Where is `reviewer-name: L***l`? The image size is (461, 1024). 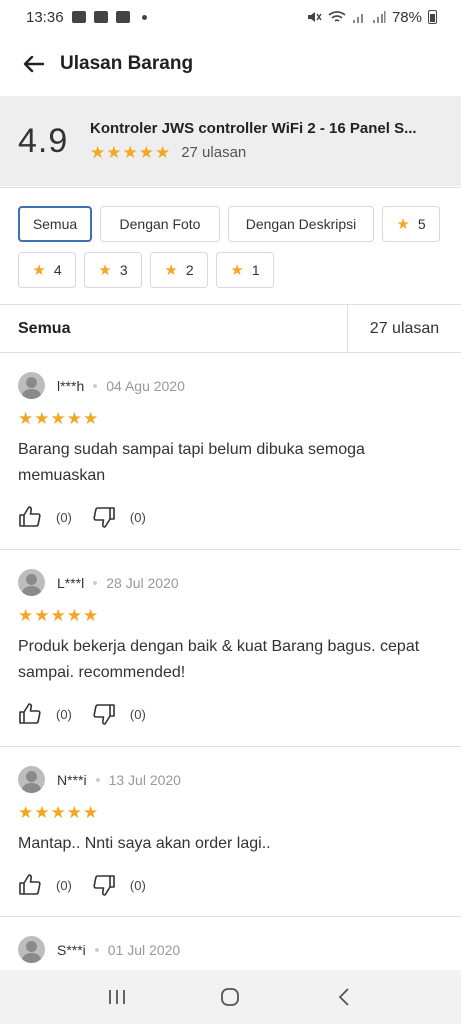
reviewer-name: L***l is located at coordinates (71, 582).